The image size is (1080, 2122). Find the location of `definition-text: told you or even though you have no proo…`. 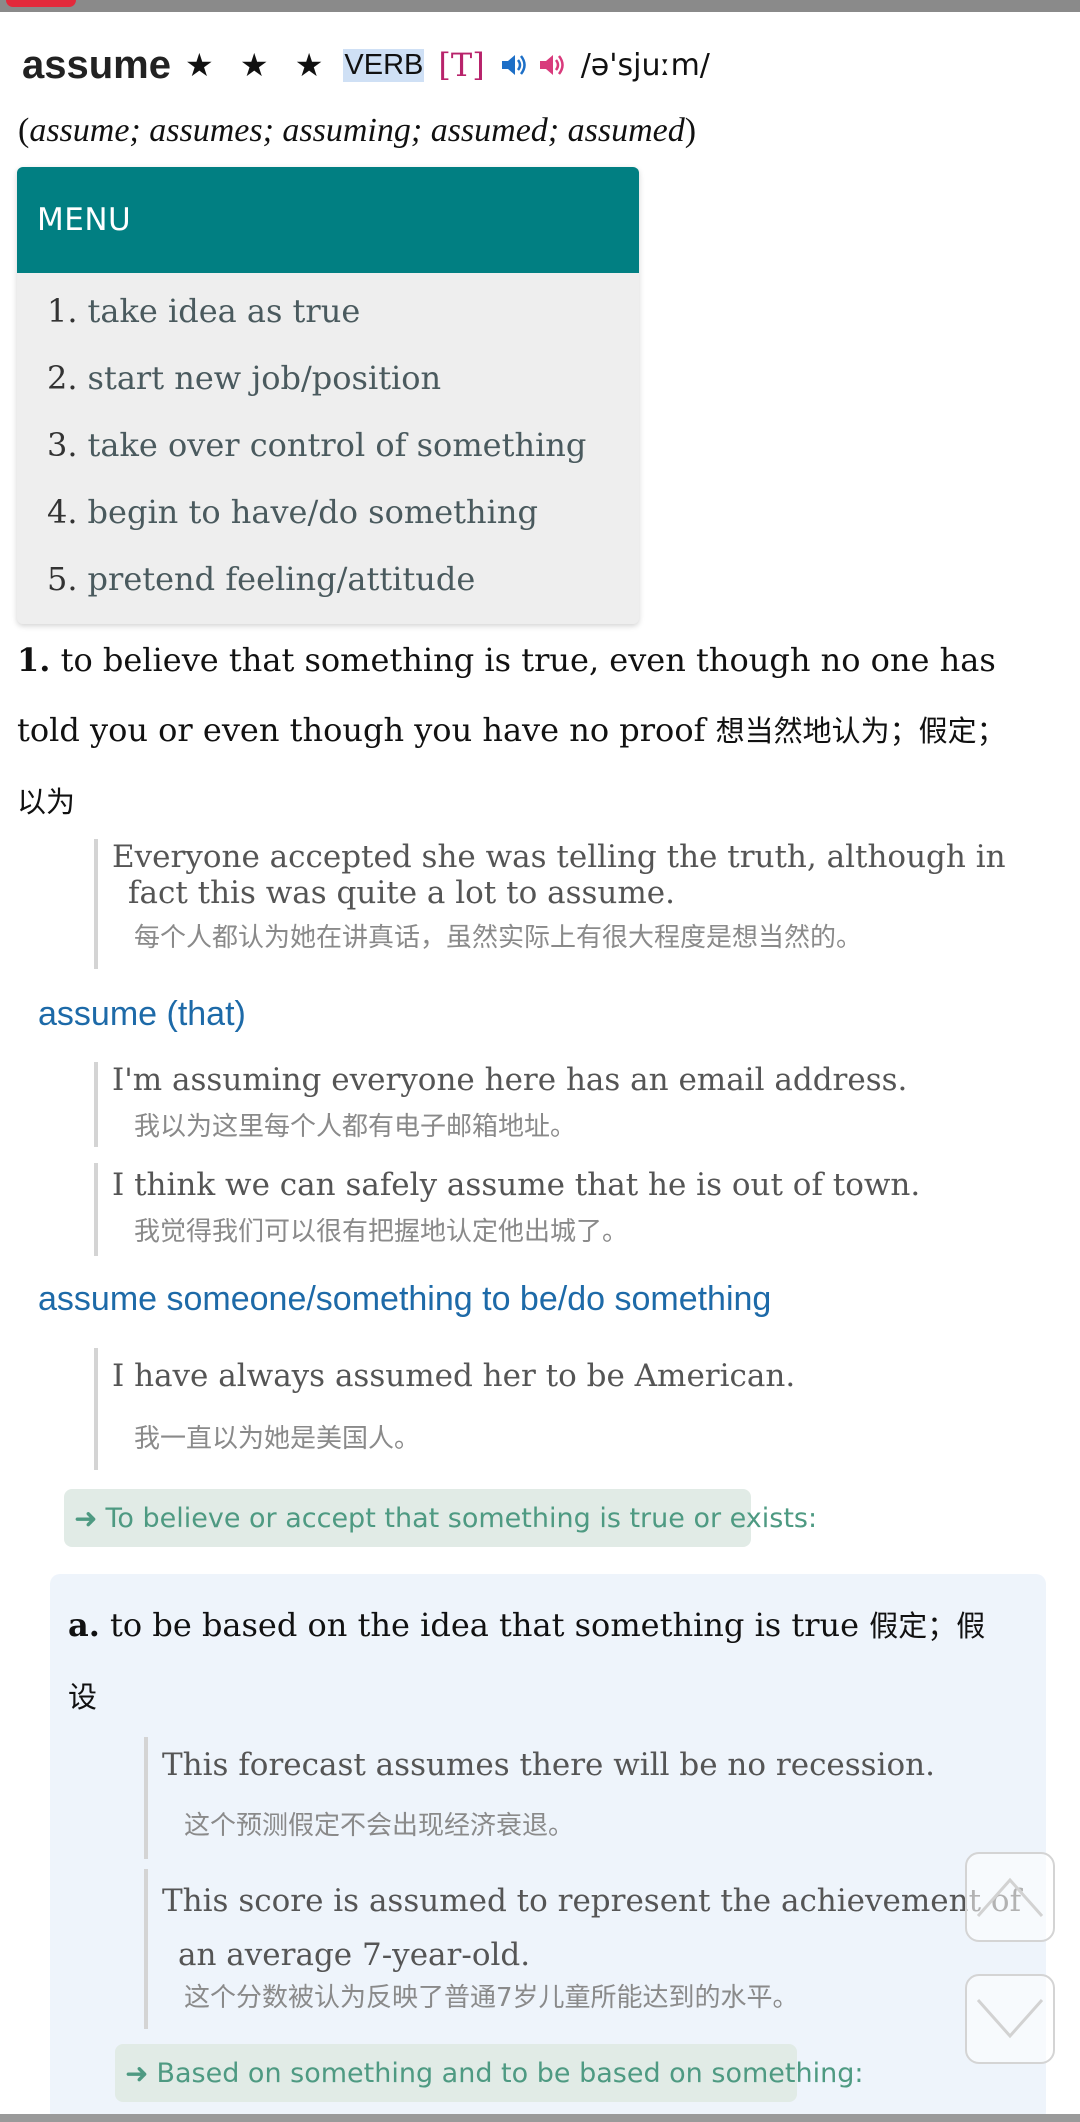

definition-text: told you or even though you have no proo… is located at coordinates (361, 730).